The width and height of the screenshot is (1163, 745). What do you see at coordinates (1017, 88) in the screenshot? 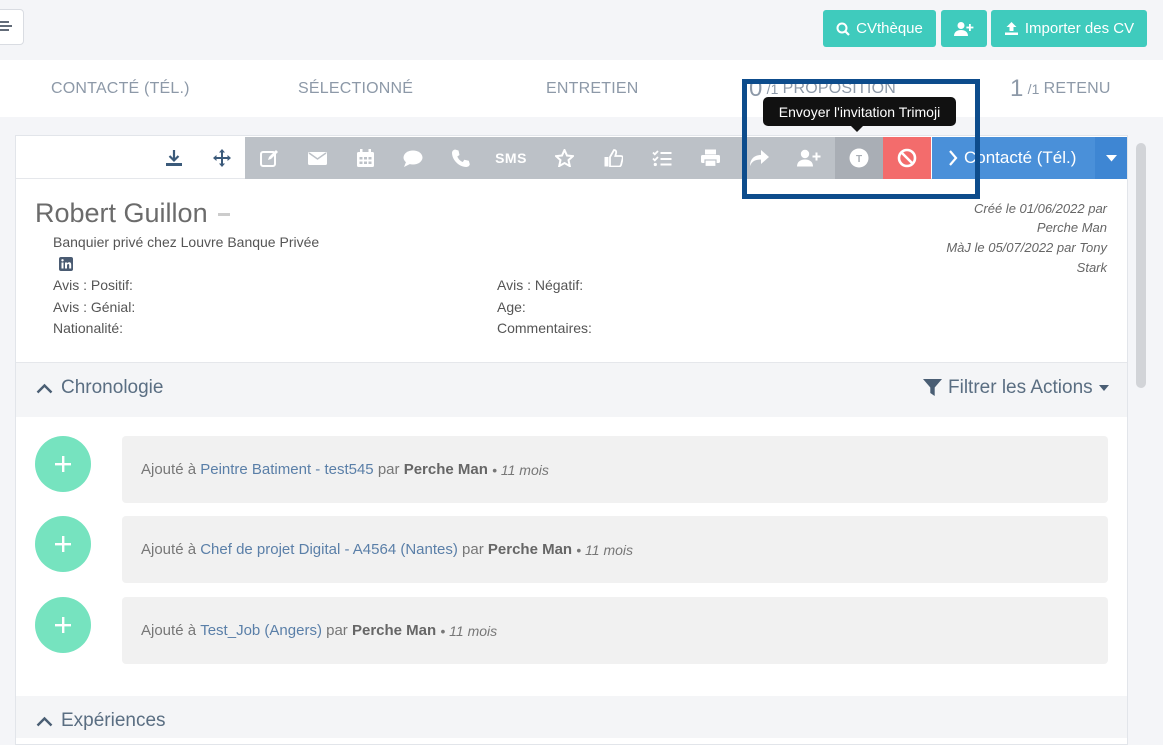
I see `stage-count: 1` at bounding box center [1017, 88].